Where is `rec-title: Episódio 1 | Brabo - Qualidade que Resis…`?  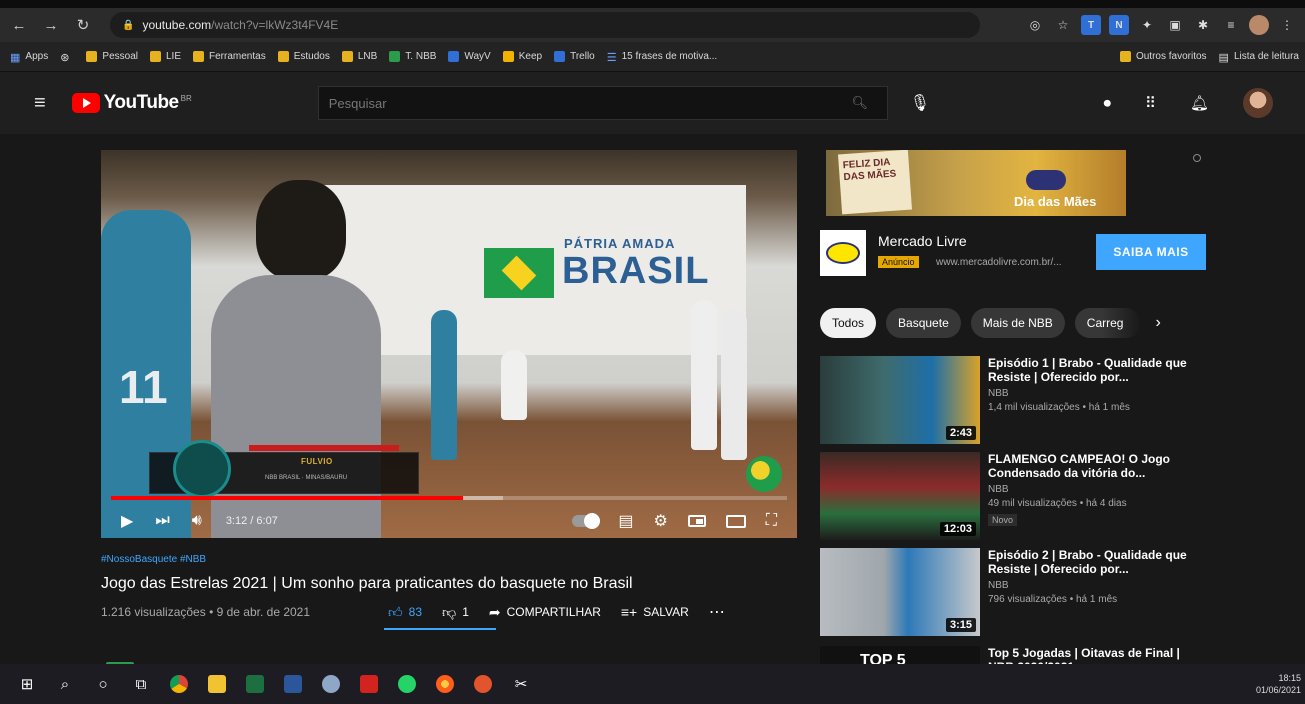
rec-title: Episódio 1 | Brabo - Qualidade que Resis… is located at coordinates (1088, 370).